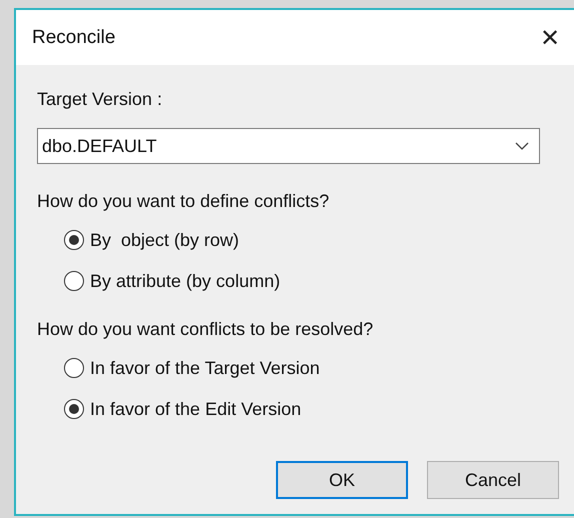 The image size is (574, 518). I want to click on window-title: Reconcile, so click(74, 37).